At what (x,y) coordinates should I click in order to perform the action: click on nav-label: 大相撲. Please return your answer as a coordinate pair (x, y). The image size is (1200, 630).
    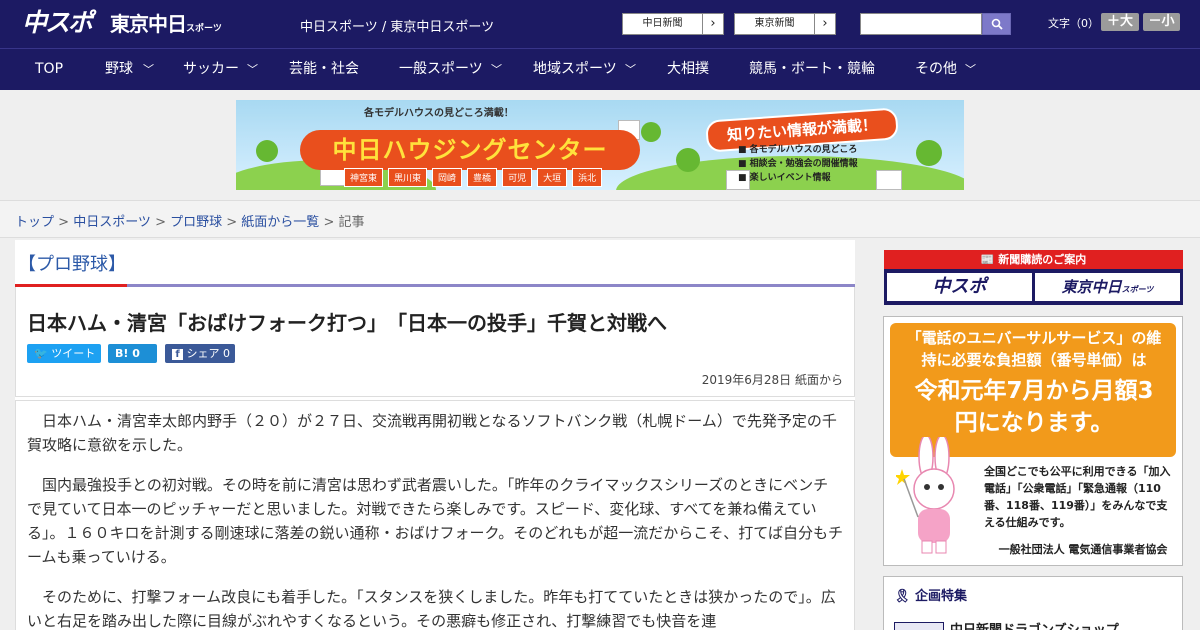
    Looking at the image, I should click on (688, 69).